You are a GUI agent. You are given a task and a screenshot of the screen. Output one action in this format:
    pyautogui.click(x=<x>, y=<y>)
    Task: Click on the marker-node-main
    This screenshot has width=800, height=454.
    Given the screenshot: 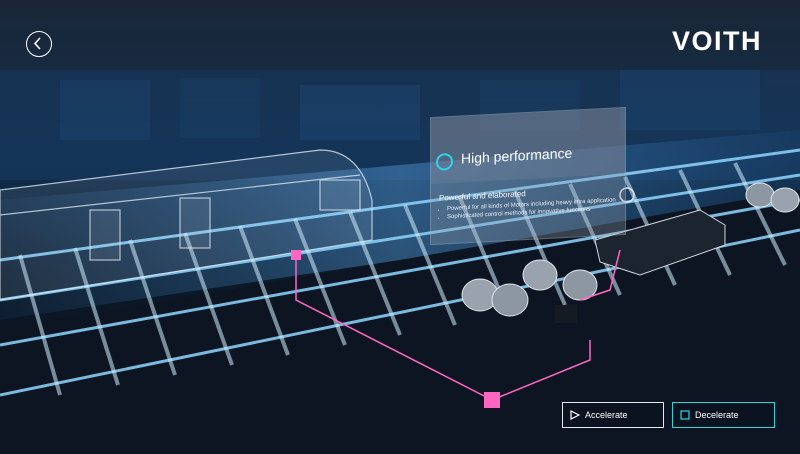 What is the action you would take?
    pyautogui.click(x=492, y=400)
    